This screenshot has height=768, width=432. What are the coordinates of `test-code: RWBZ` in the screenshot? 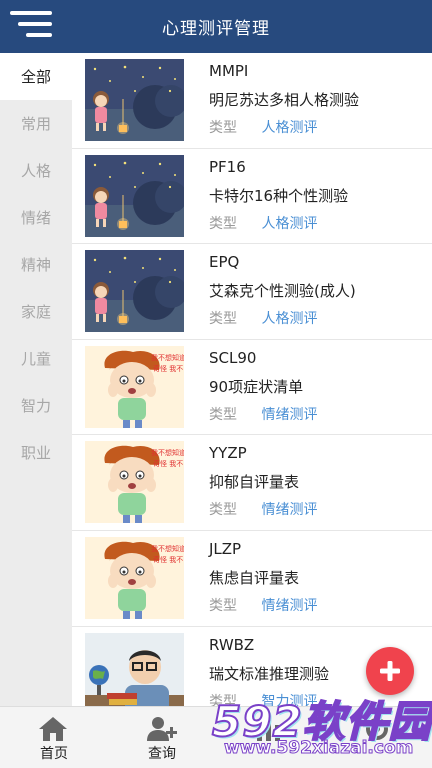 It's located at (232, 644).